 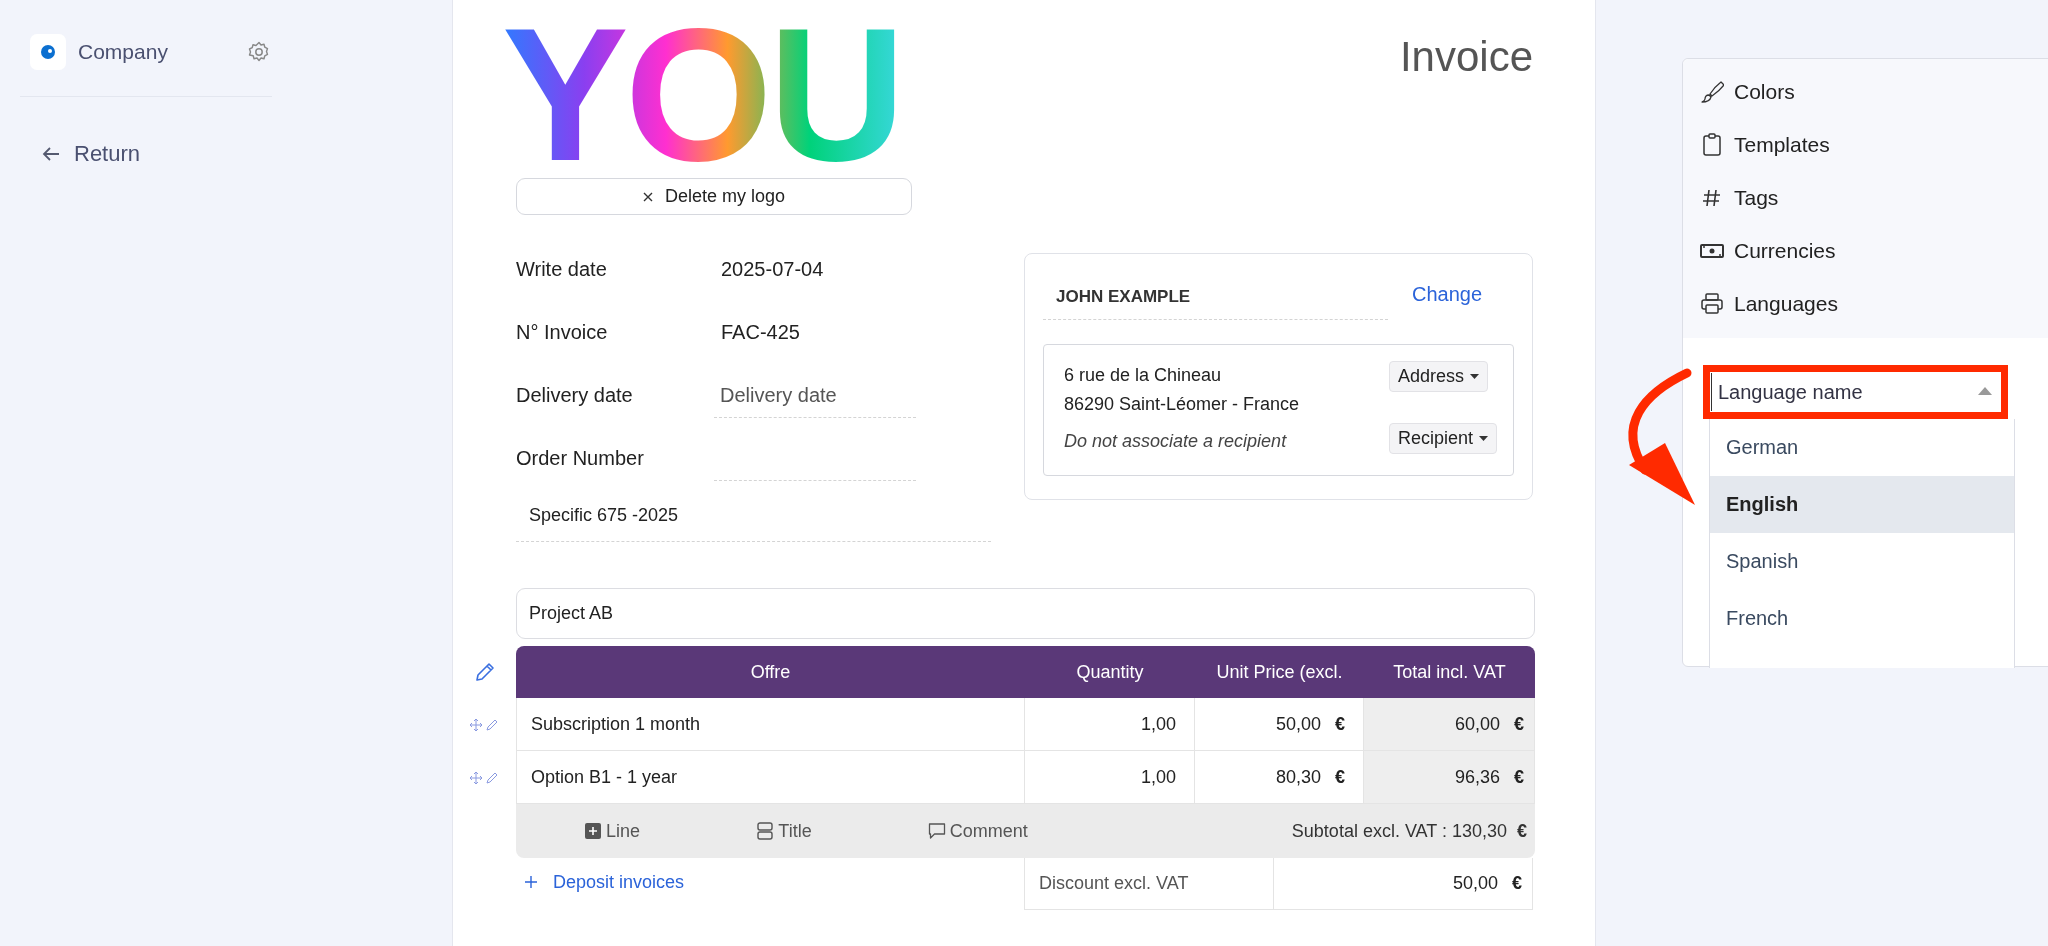 What do you see at coordinates (1466, 57) in the screenshot?
I see `invoice-title: Invoice` at bounding box center [1466, 57].